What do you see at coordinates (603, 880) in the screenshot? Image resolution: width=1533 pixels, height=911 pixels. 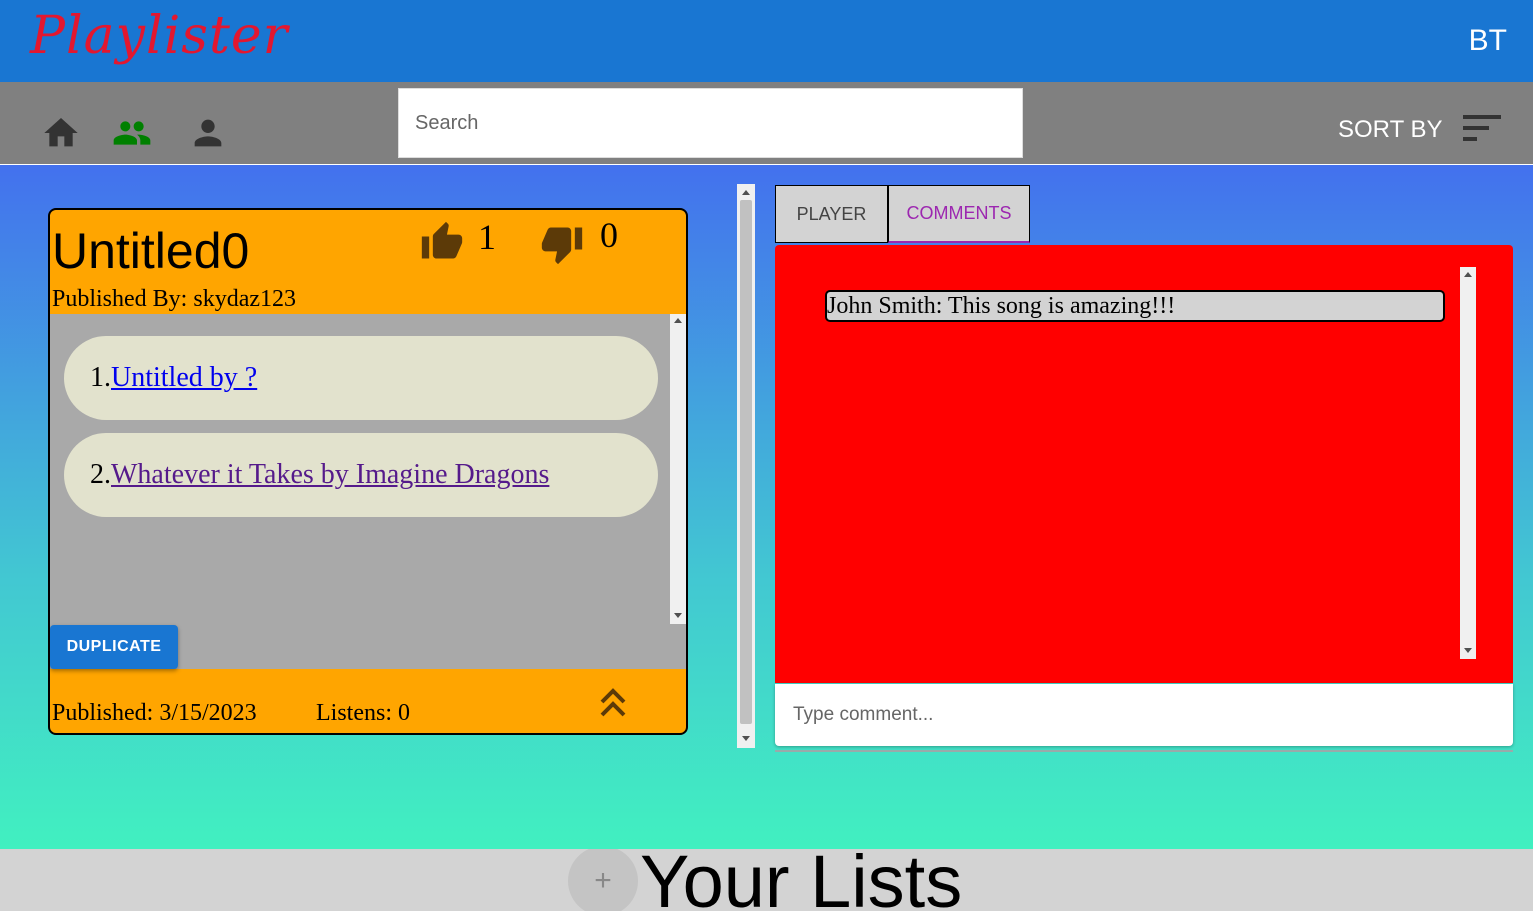 I see `add-list-button: +` at bounding box center [603, 880].